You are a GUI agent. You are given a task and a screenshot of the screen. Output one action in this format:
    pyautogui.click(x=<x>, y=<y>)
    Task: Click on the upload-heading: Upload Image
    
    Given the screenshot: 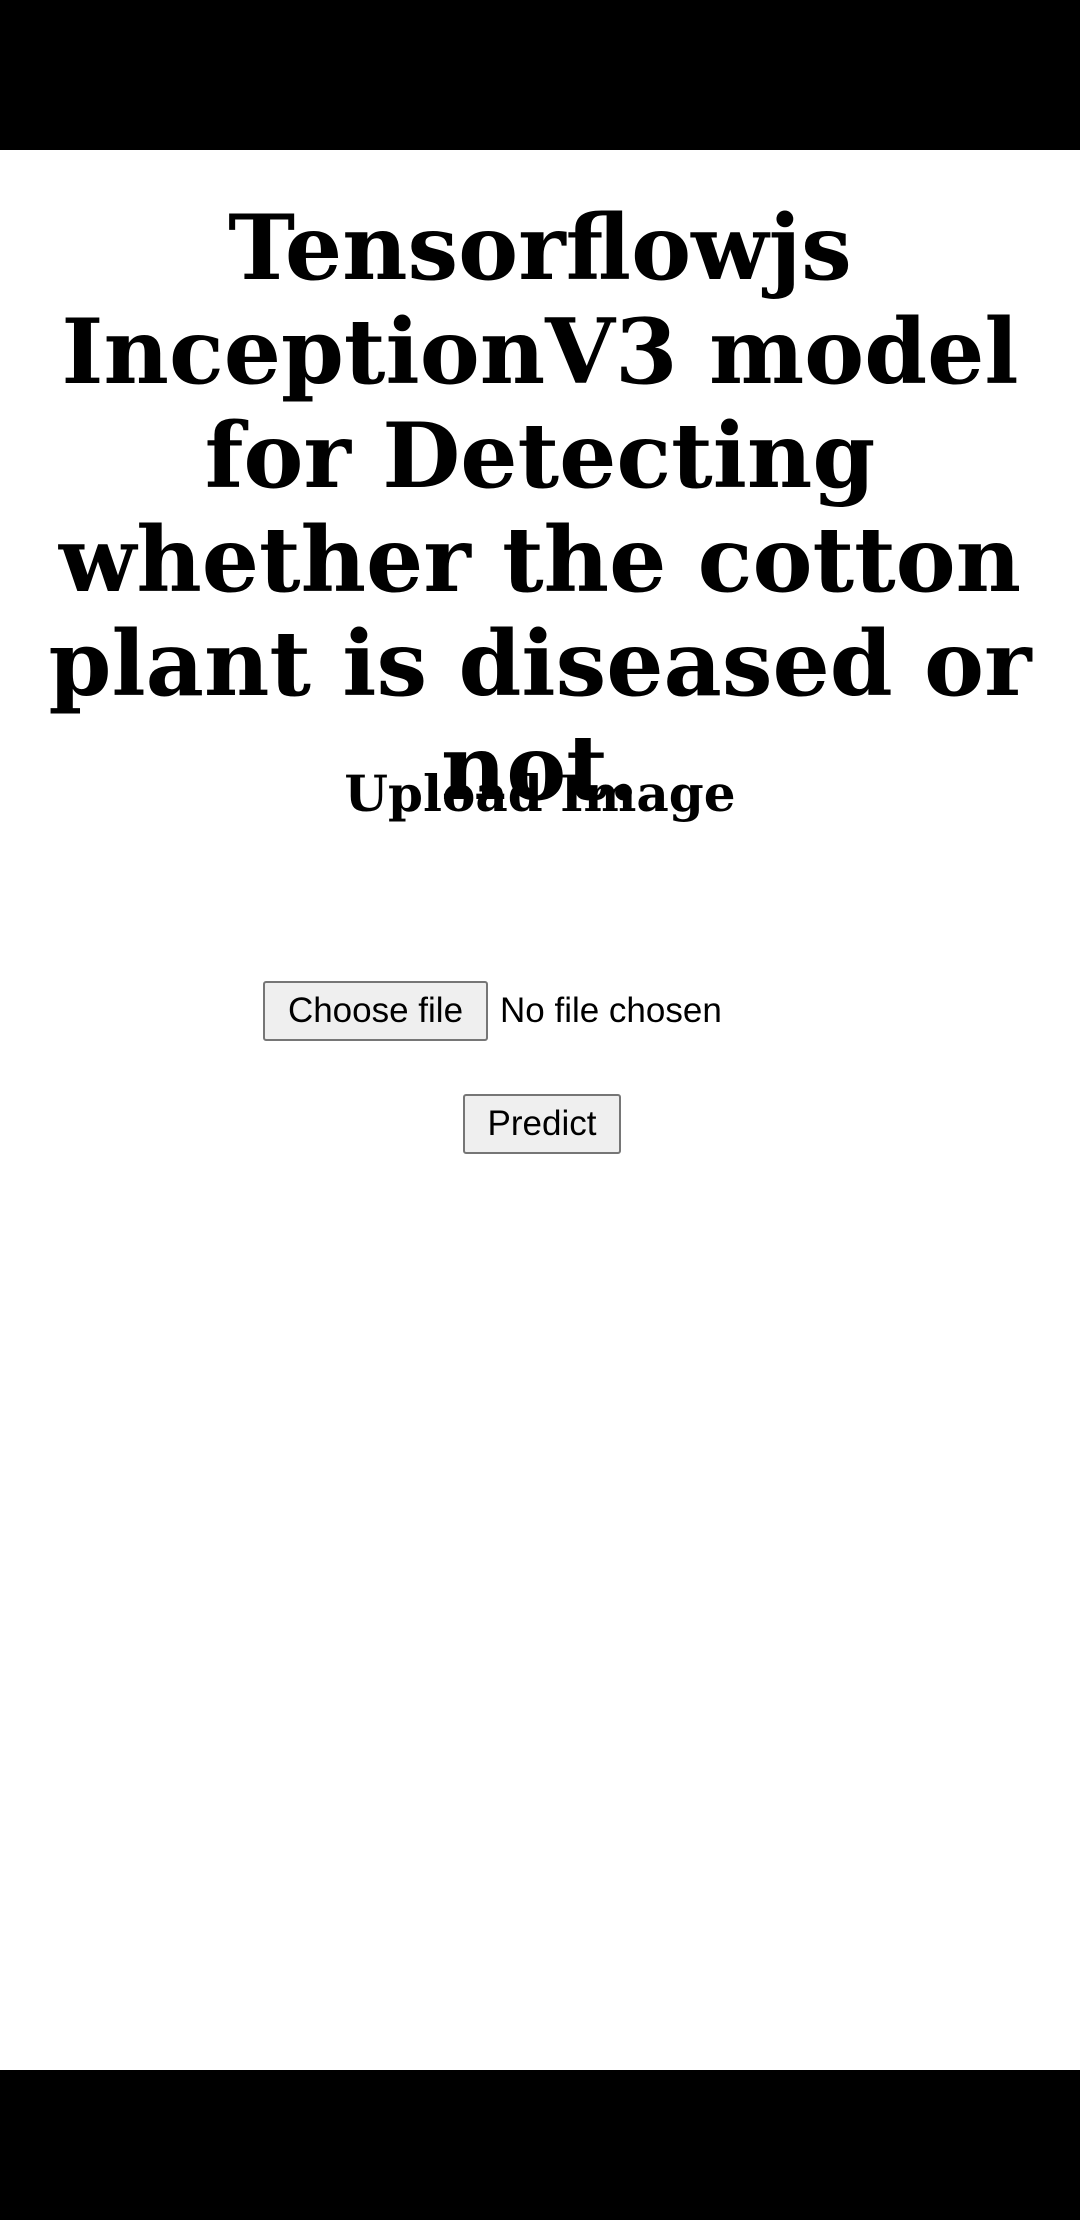 What is the action you would take?
    pyautogui.click(x=540, y=793)
    